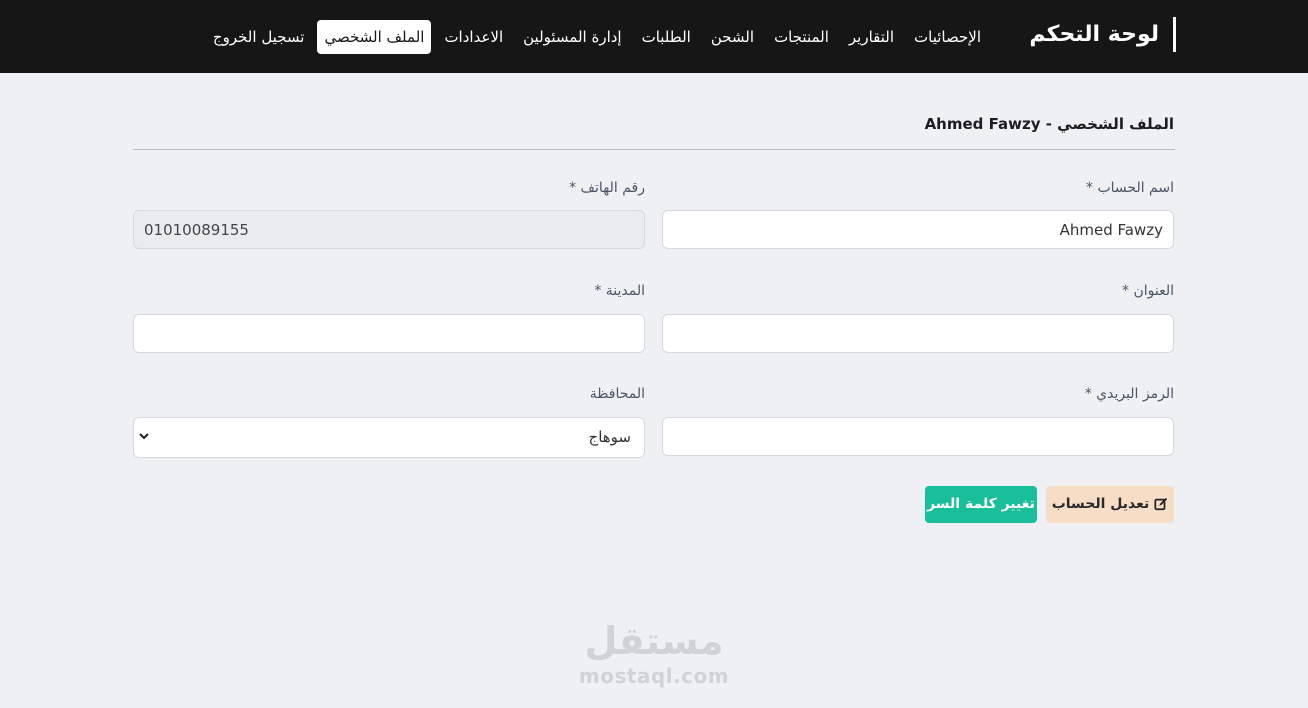  What do you see at coordinates (572, 37) in the screenshot?
I see `nav-link-admins: إدارة المسئولين` at bounding box center [572, 37].